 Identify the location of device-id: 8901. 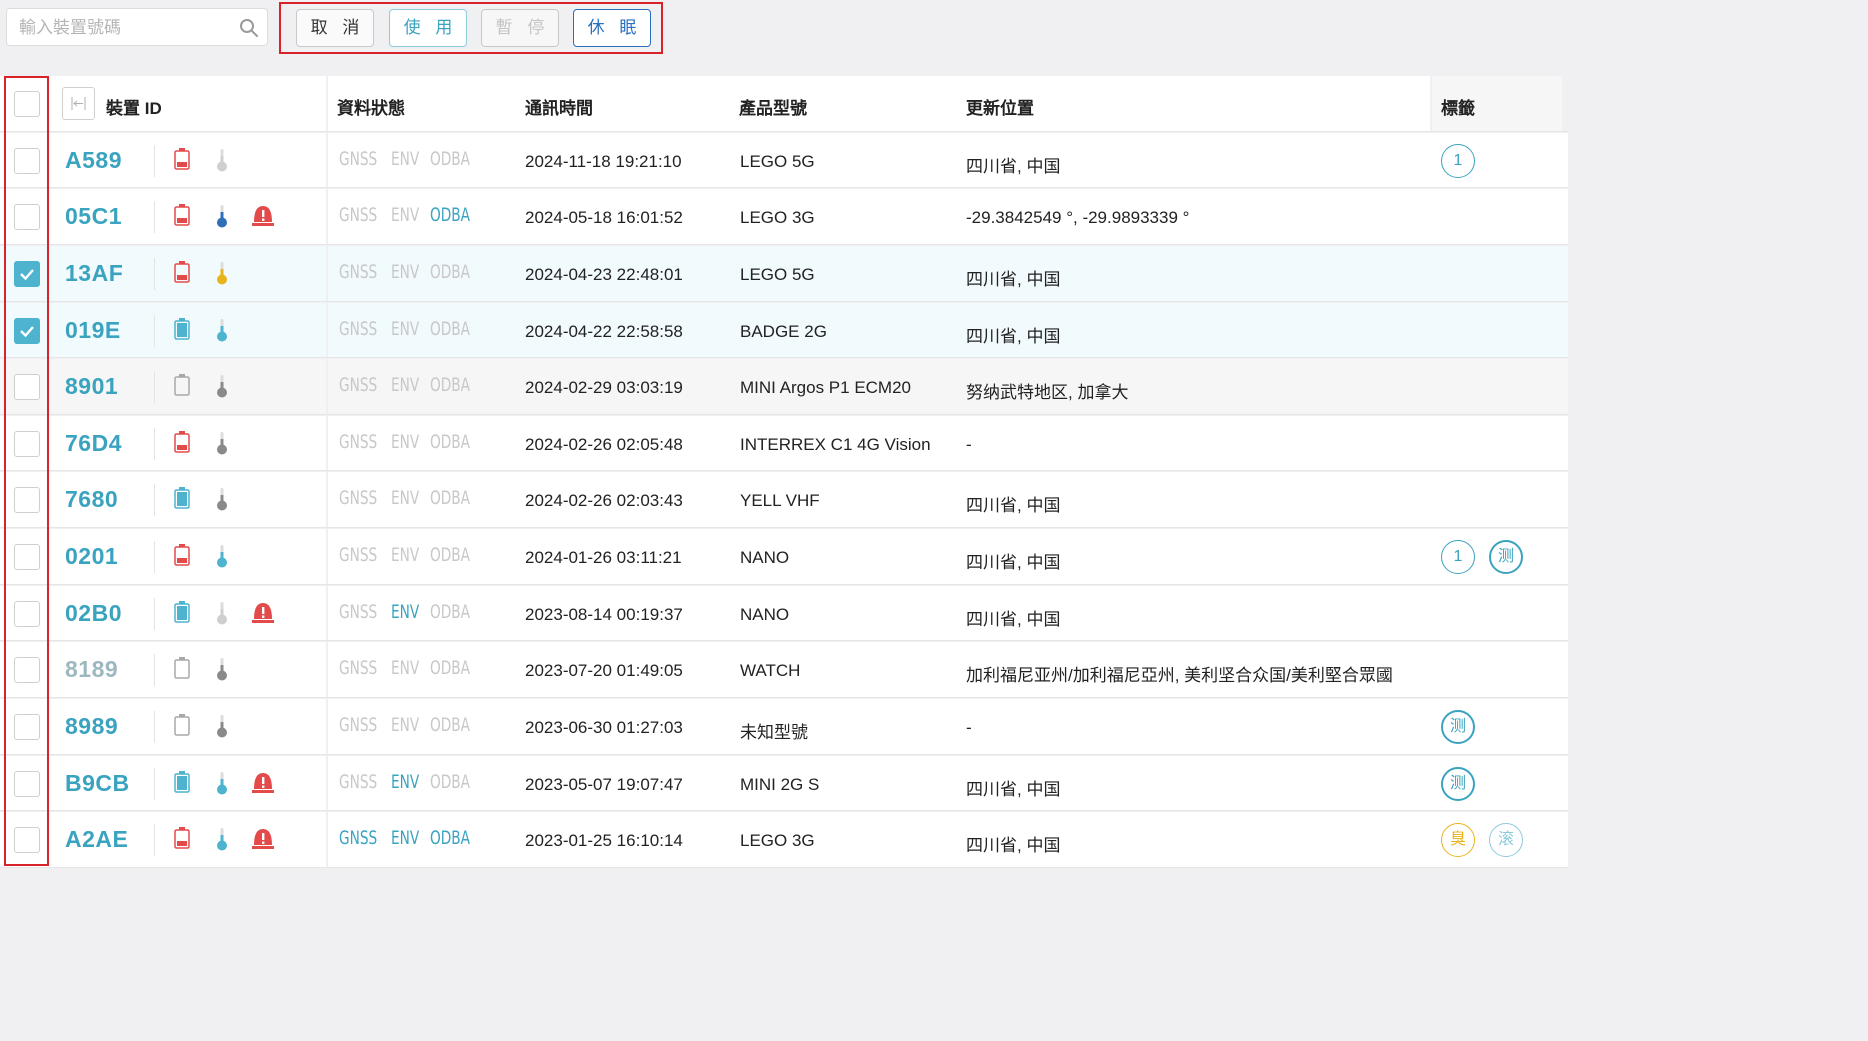
(91, 386).